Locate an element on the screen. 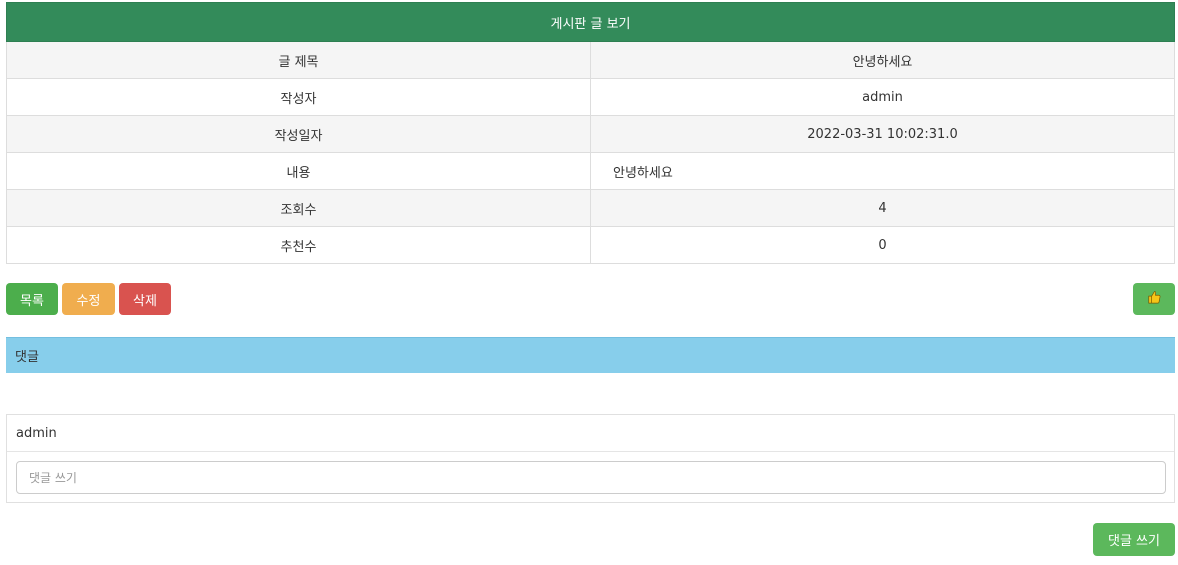  post-title-value: 안녕하세요 is located at coordinates (882, 60).